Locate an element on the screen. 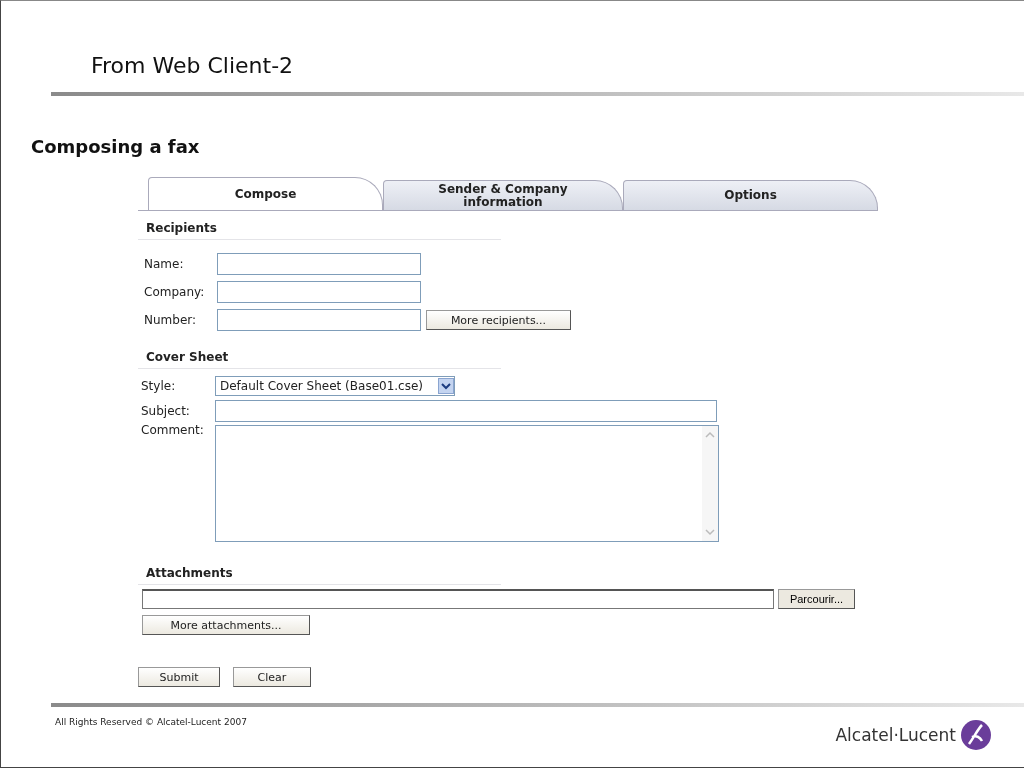  tab: Sender & Company information is located at coordinates (503, 195).